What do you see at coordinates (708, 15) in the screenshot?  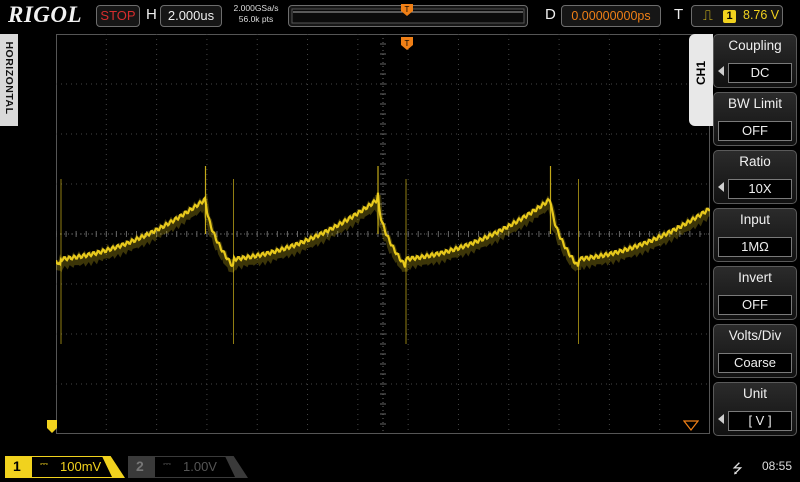 I see `rising-edge-icon: ⎍` at bounding box center [708, 15].